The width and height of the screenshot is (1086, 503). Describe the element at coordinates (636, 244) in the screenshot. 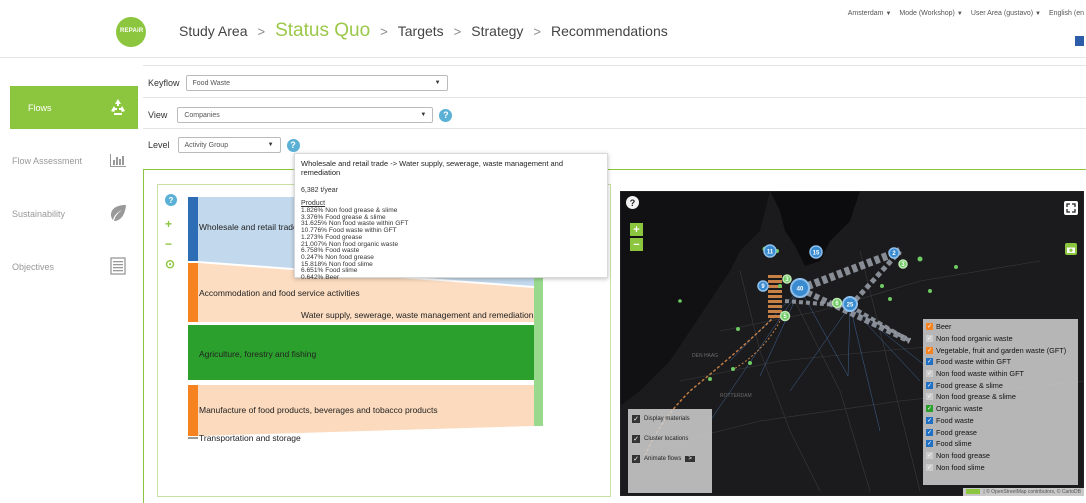

I see `map-zoom-out-button: −` at that location.